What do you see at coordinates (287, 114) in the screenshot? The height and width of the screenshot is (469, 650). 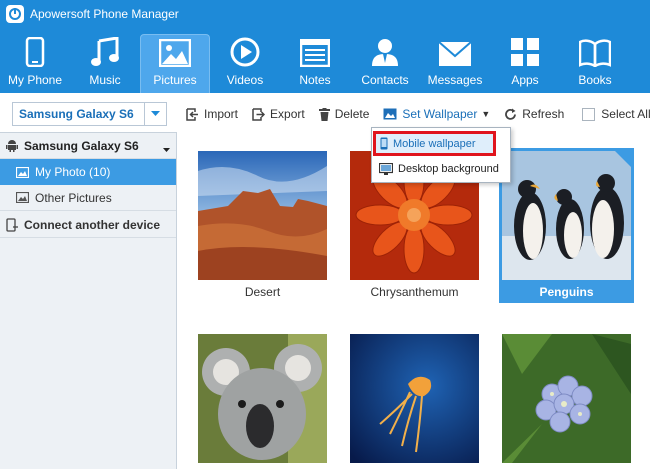 I see `export-label: Export` at bounding box center [287, 114].